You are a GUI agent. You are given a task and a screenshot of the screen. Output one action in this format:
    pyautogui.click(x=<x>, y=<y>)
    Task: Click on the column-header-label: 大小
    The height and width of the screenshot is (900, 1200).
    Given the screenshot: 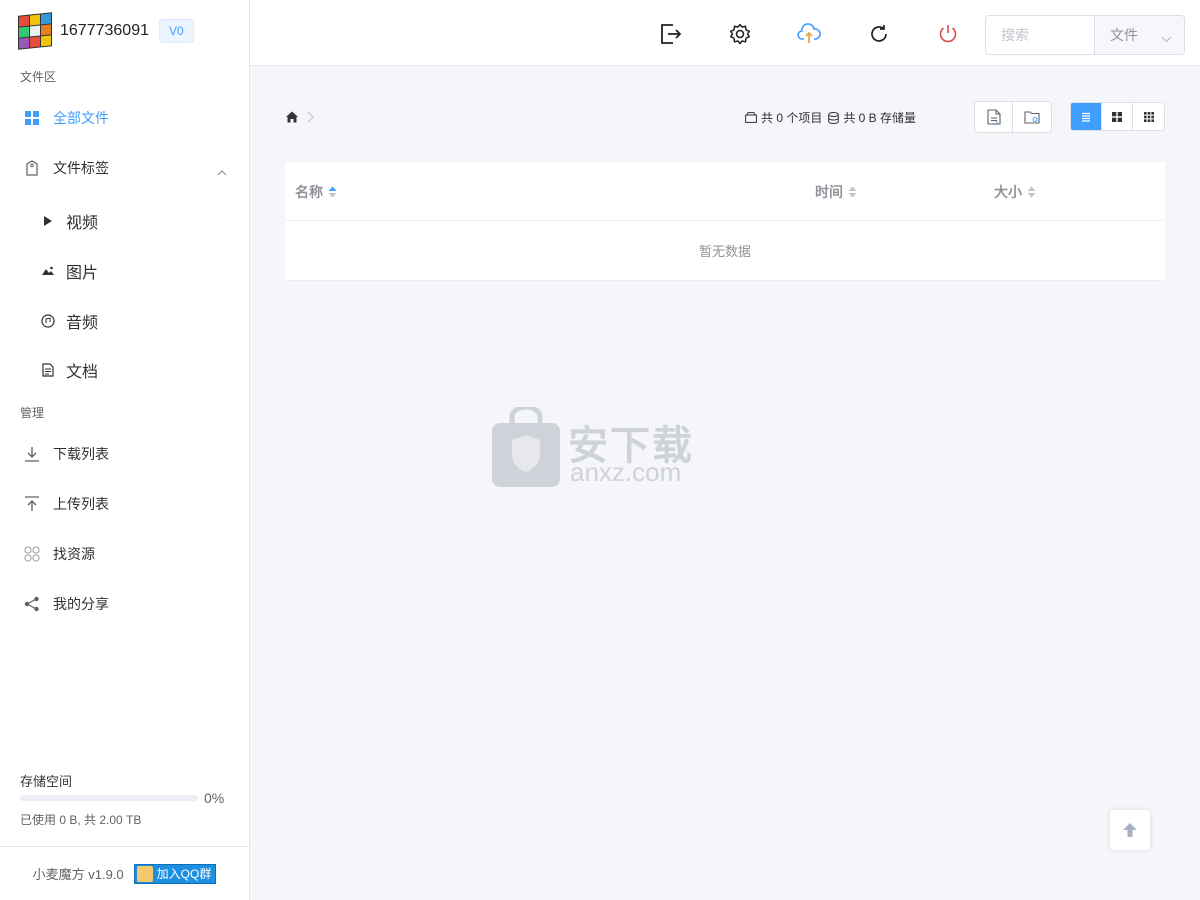 What is the action you would take?
    pyautogui.click(x=1008, y=192)
    